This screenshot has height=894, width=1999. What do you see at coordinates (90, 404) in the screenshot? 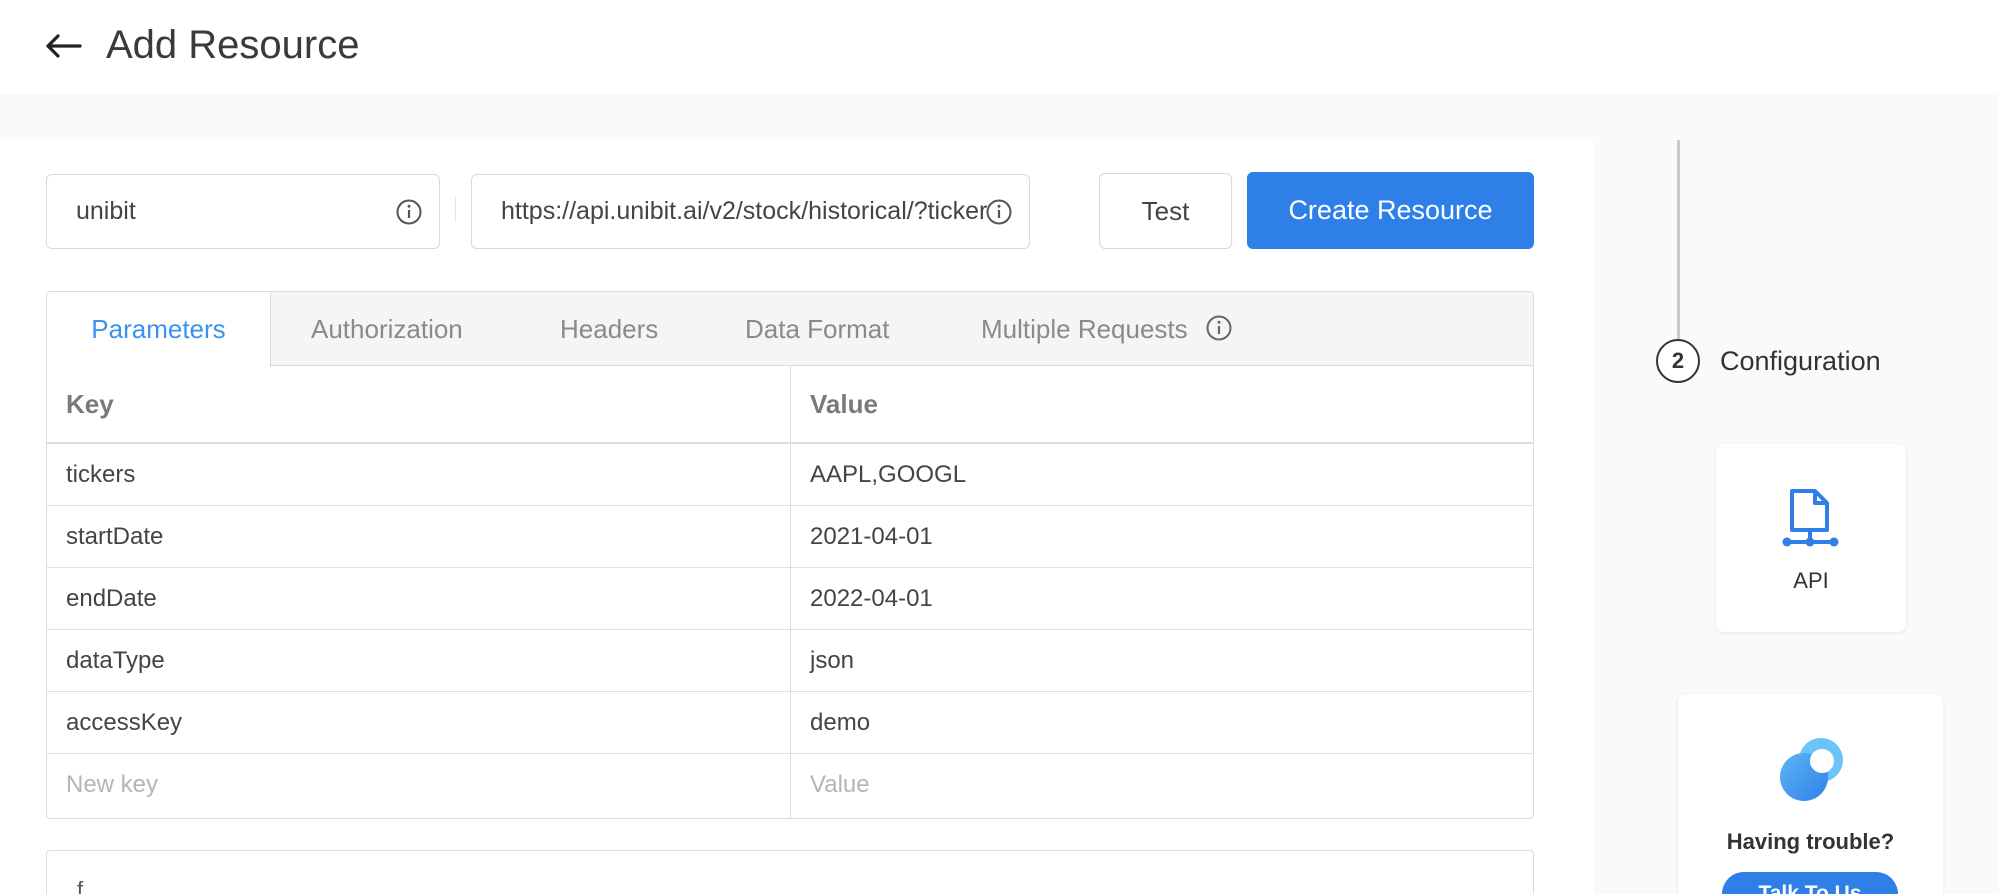
I see `key-column-header: Key` at bounding box center [90, 404].